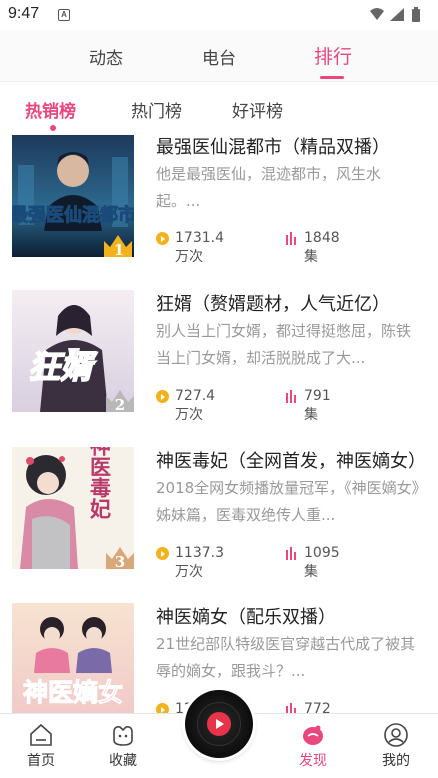 This screenshot has height=778, width=438. What do you see at coordinates (24, 13) in the screenshot?
I see `status-time: 9:47` at bounding box center [24, 13].